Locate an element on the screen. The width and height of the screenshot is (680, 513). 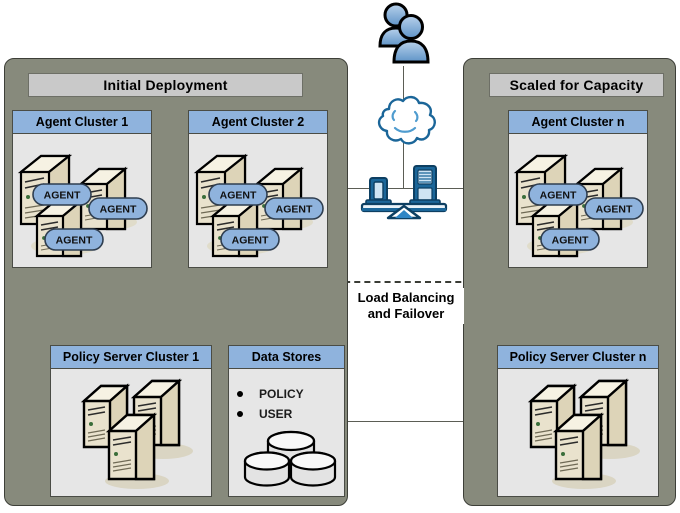
agent-pill-nb-label: AGENT is located at coordinates (614, 210).